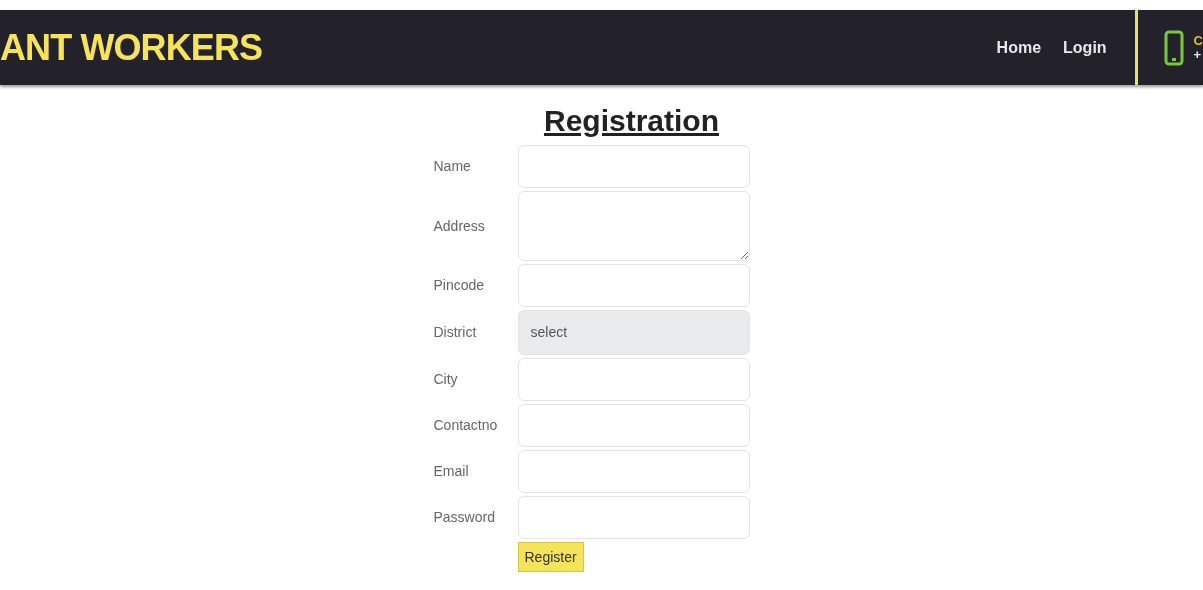 The width and height of the screenshot is (1203, 590). Describe the element at coordinates (633, 517) in the screenshot. I see `password-field` at that location.